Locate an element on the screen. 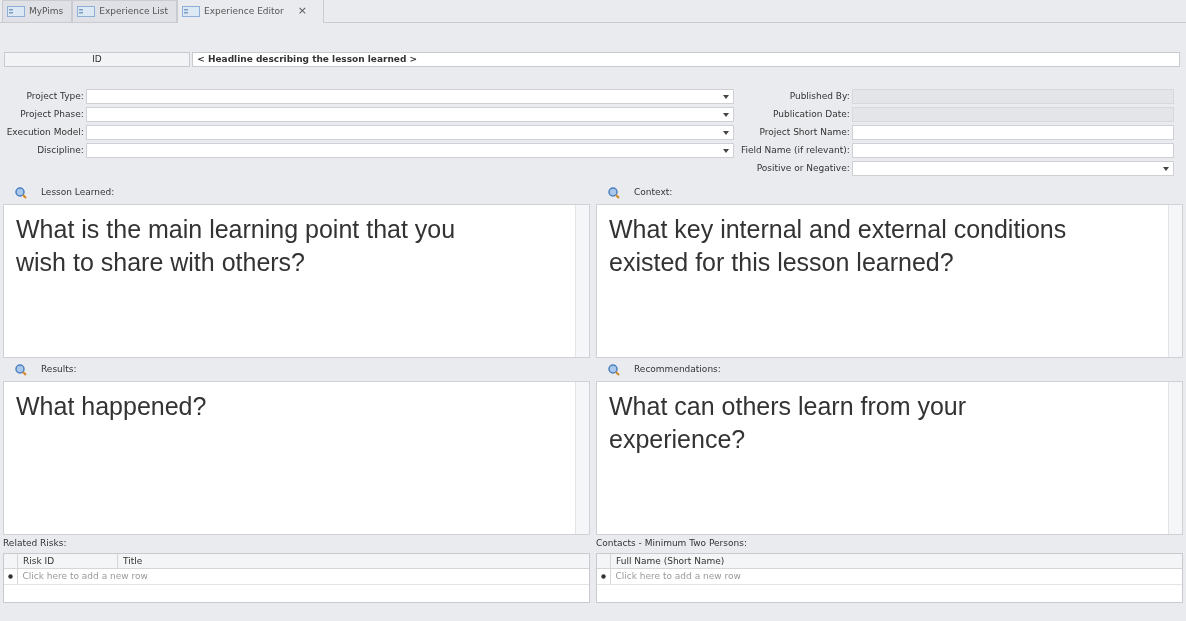  panel-label: Recommendations: is located at coordinates (677, 369).